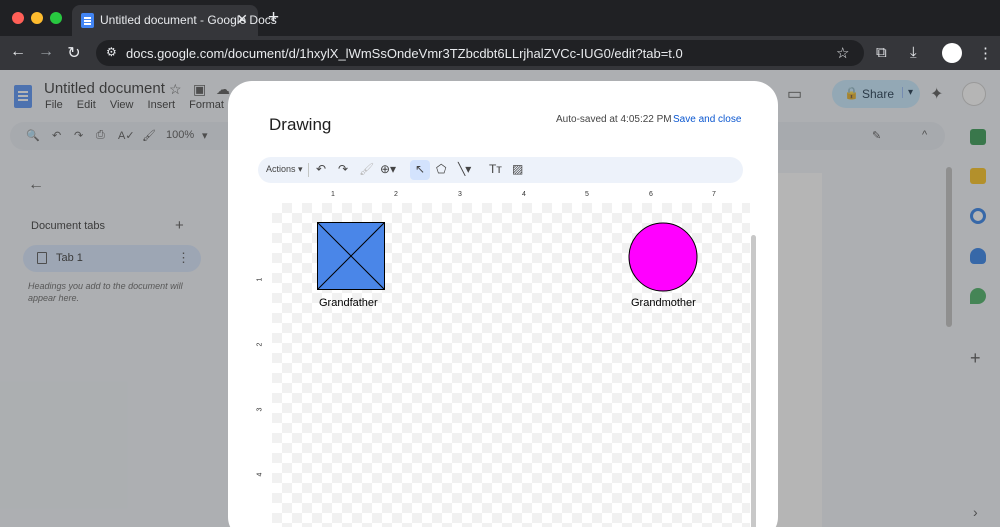 Image resolution: width=1000 pixels, height=527 pixels. What do you see at coordinates (842, 53) in the screenshot?
I see `bookmark-star-icon: ☆` at bounding box center [842, 53].